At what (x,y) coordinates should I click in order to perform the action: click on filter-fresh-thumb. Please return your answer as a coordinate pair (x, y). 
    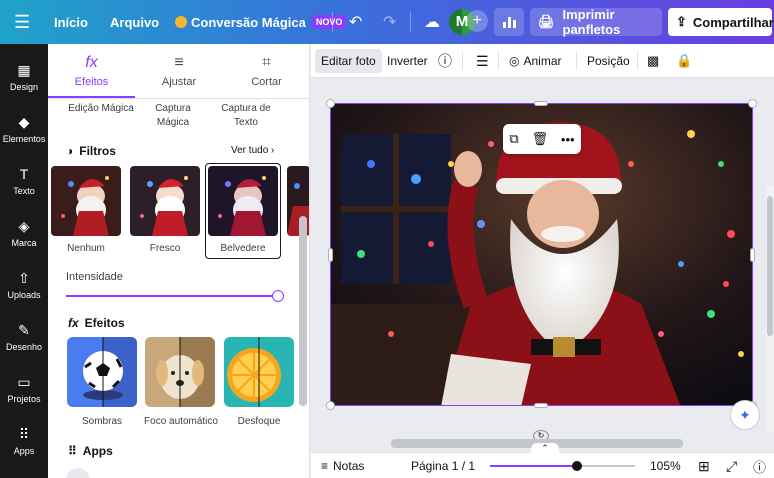
    Looking at the image, I should click on (165, 201).